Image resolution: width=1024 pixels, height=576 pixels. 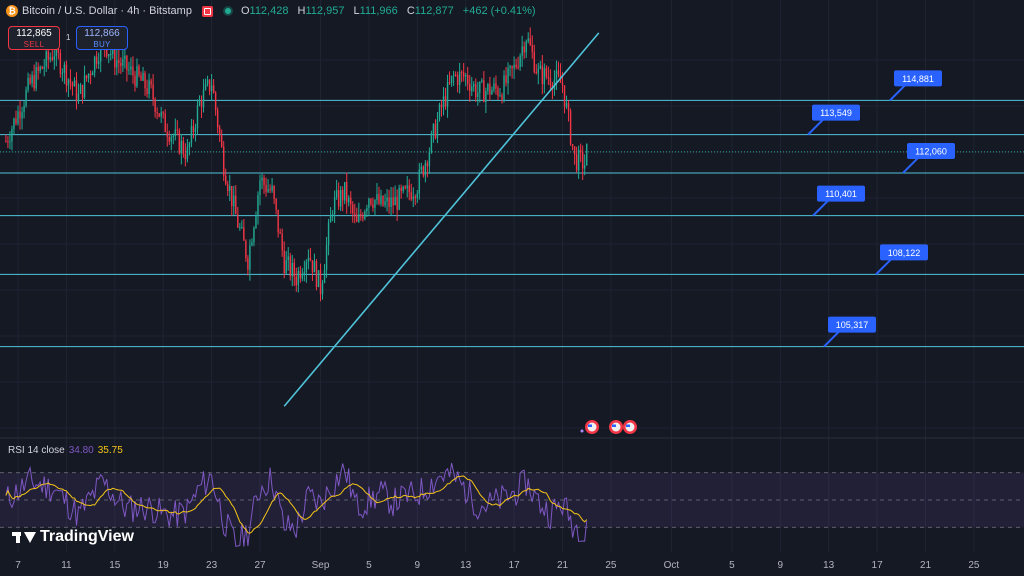 I want to click on tradingview-logo: TradingView, so click(x=73, y=537).